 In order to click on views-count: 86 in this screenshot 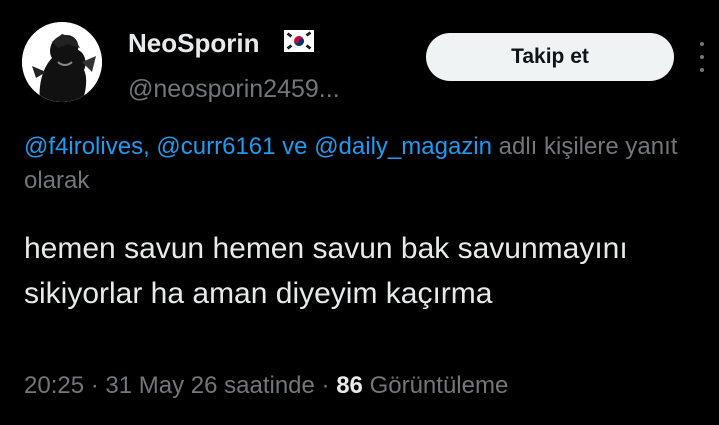, I will do `click(349, 385)`.